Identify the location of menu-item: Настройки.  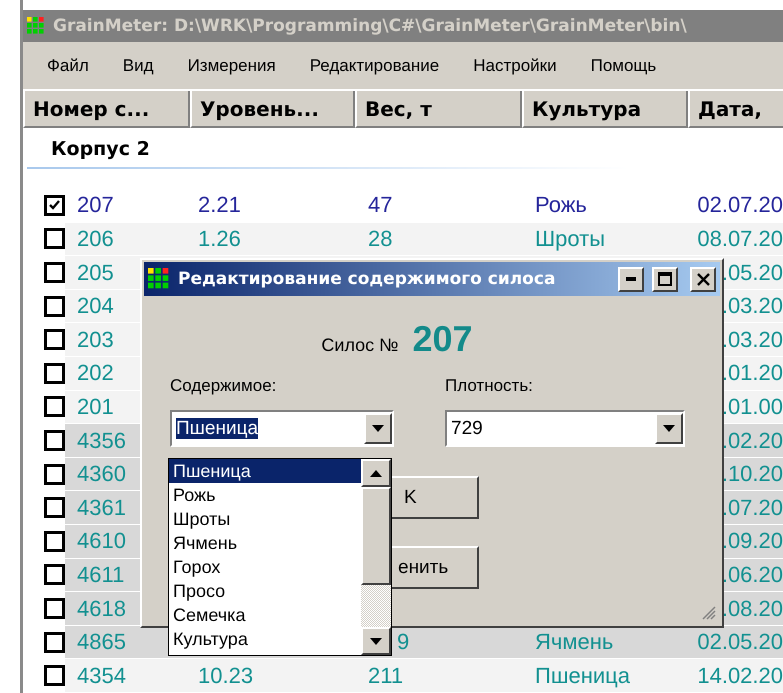
(523, 66).